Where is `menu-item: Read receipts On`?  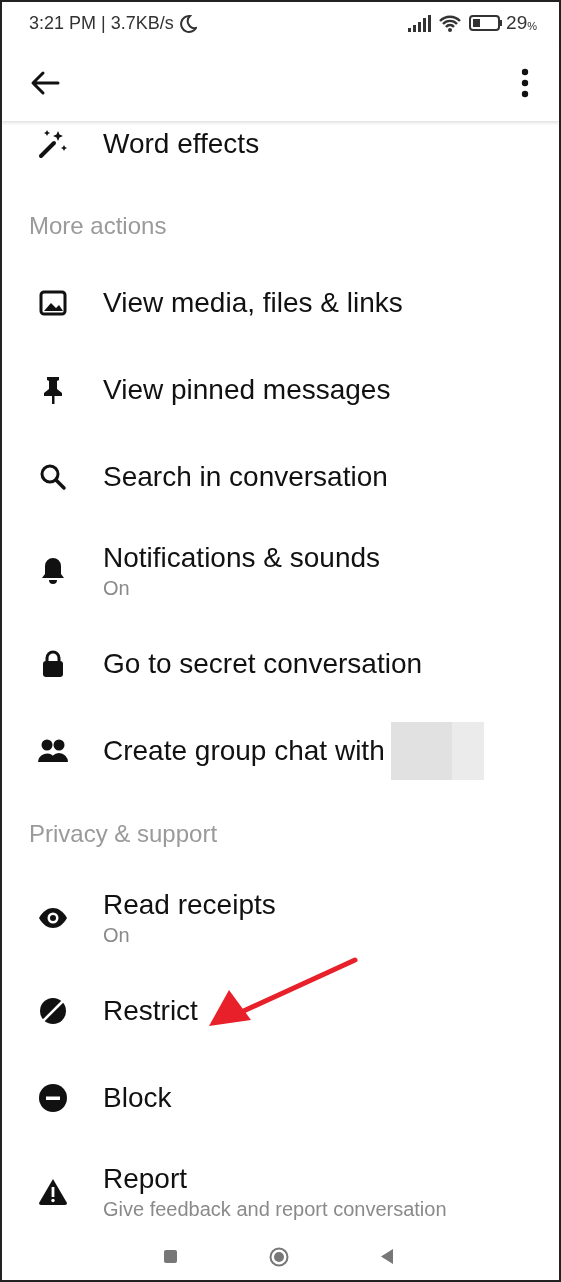 menu-item: Read receipts On is located at coordinates (280, 917).